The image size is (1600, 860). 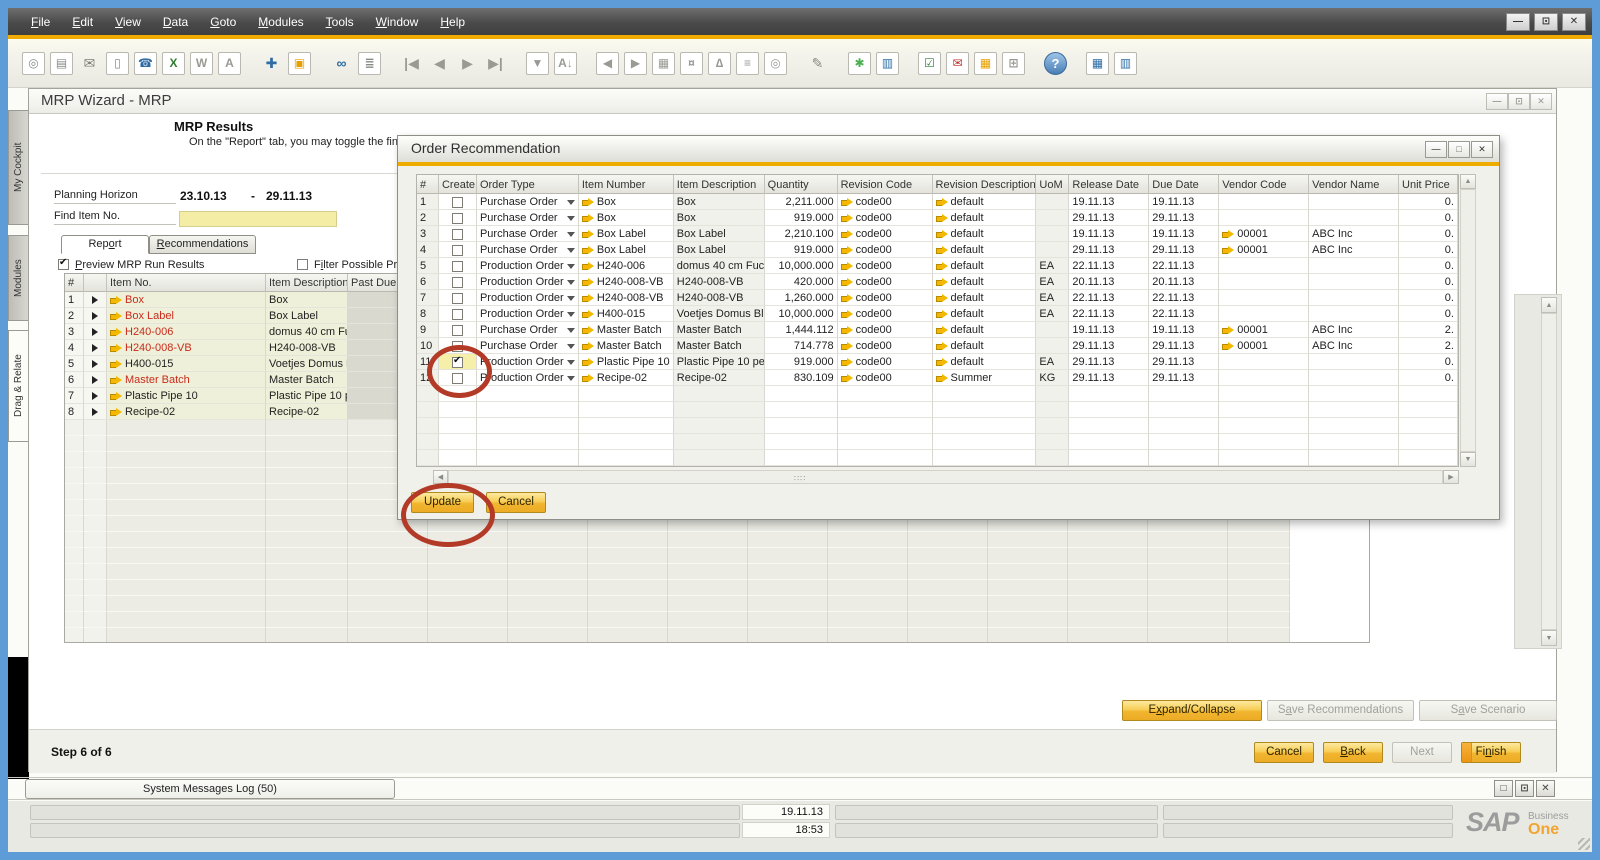 I want to click on scroll-down-icon: ▼, so click(x=1549, y=638).